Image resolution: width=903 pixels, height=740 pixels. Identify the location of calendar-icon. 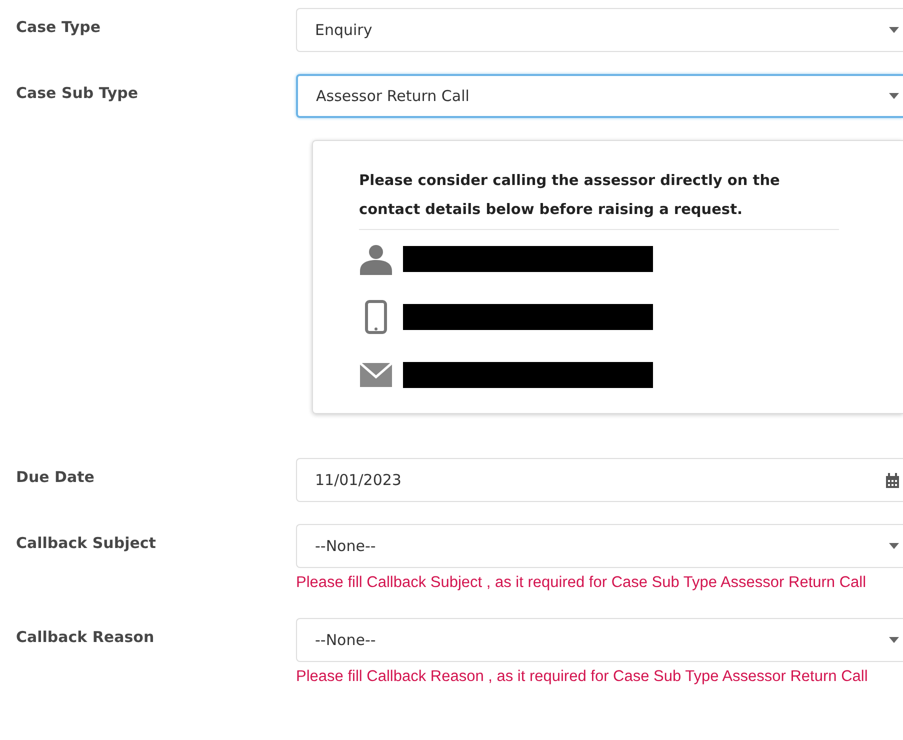
(892, 480).